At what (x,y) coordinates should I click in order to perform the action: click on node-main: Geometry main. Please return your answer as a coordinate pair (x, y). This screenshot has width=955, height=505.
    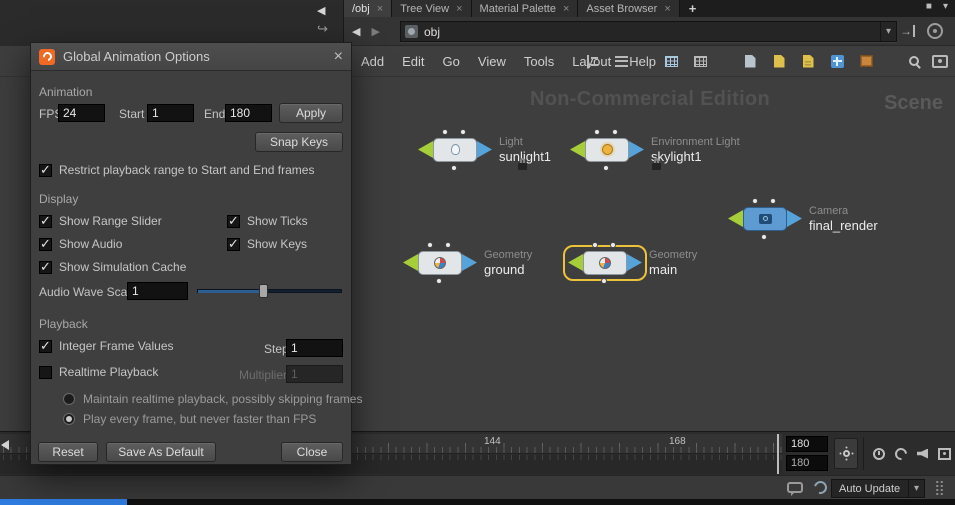
    Looking at the image, I should click on (630, 262).